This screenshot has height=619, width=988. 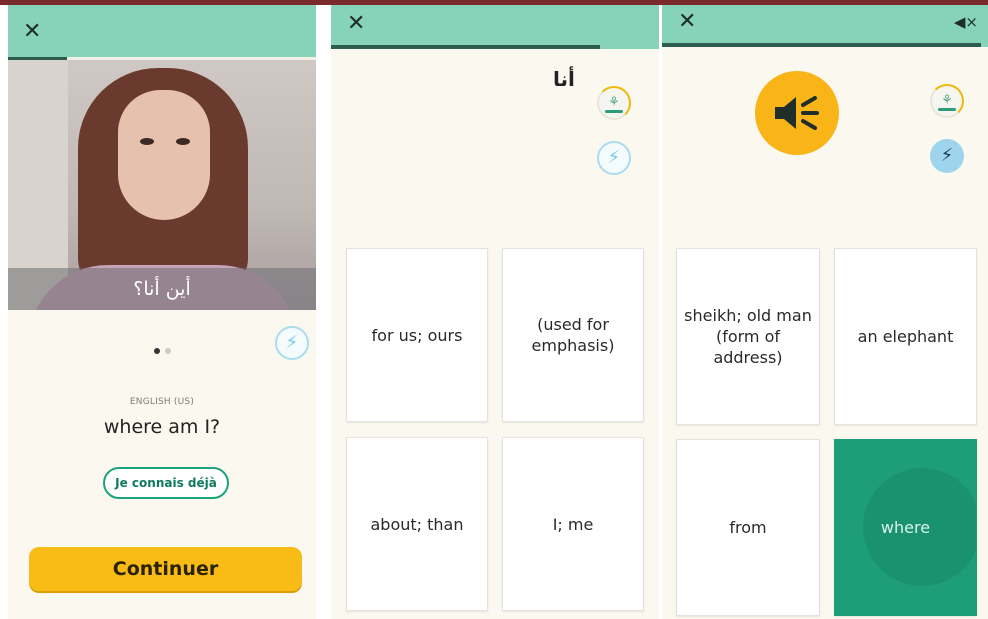 I want to click on answer-card-selected: where, so click(x=905, y=527).